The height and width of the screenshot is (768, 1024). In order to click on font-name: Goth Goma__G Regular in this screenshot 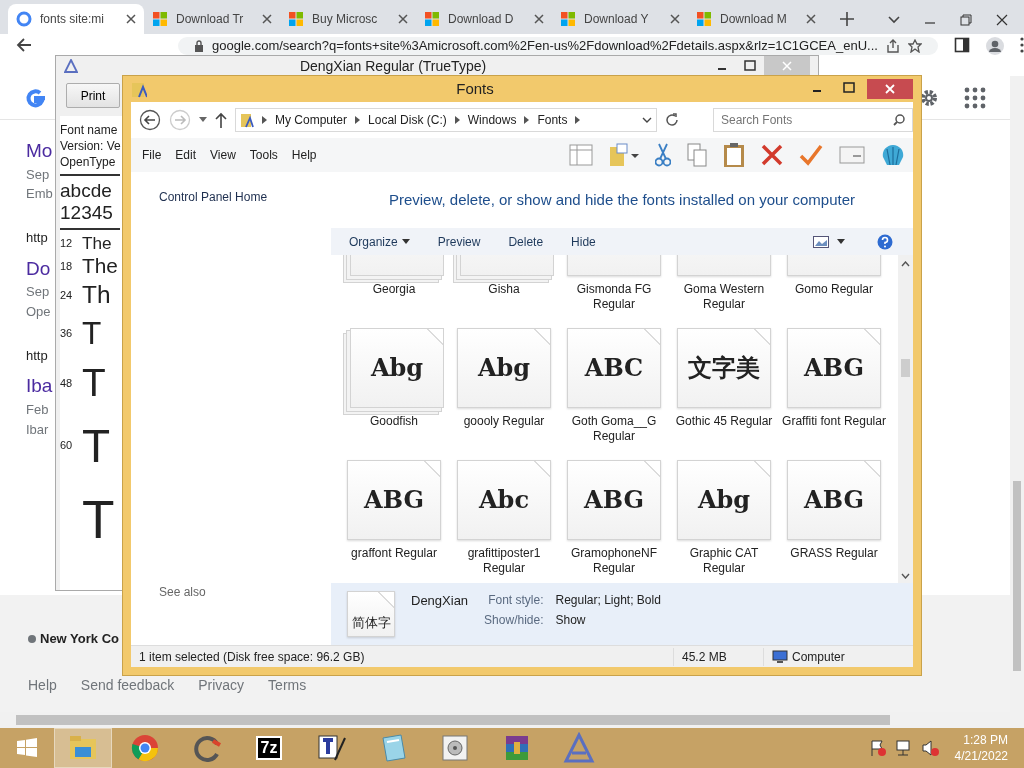, I will do `click(614, 429)`.